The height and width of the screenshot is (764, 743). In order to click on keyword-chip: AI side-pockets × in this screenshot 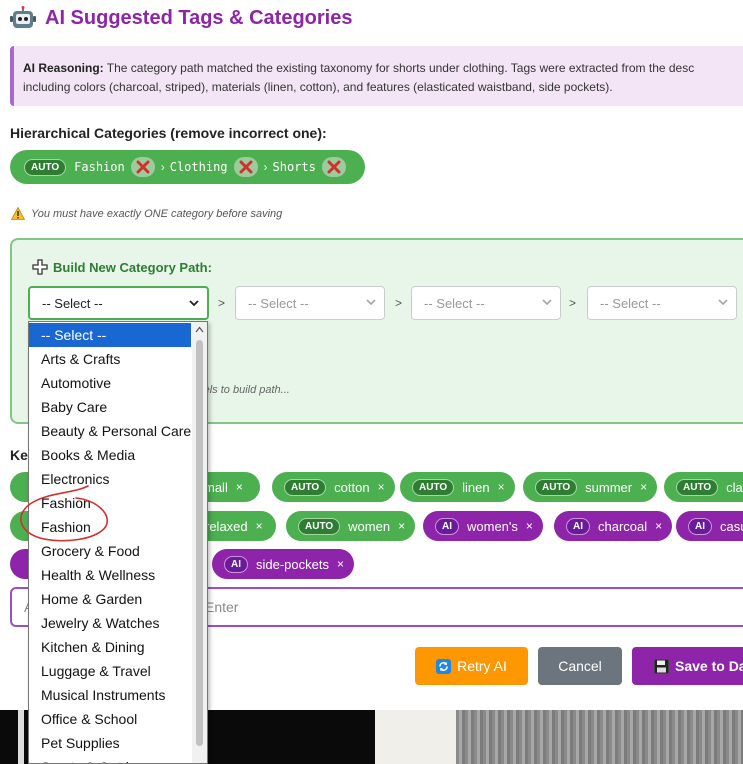, I will do `click(283, 564)`.